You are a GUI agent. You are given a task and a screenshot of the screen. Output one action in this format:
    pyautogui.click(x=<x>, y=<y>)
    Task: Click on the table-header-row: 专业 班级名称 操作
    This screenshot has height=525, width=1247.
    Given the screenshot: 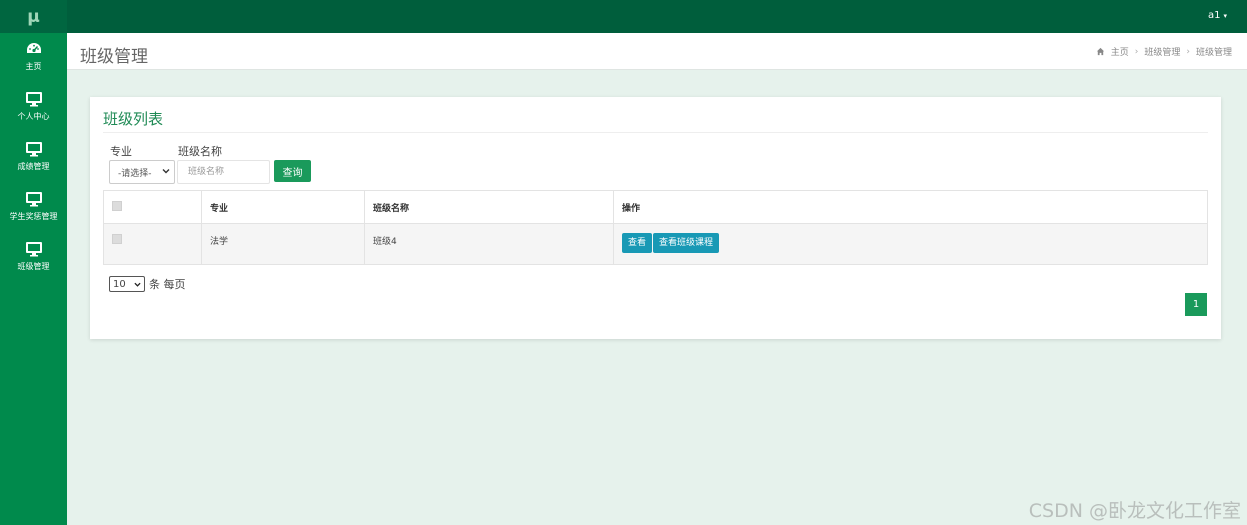 What is the action you would take?
    pyautogui.click(x=655, y=207)
    